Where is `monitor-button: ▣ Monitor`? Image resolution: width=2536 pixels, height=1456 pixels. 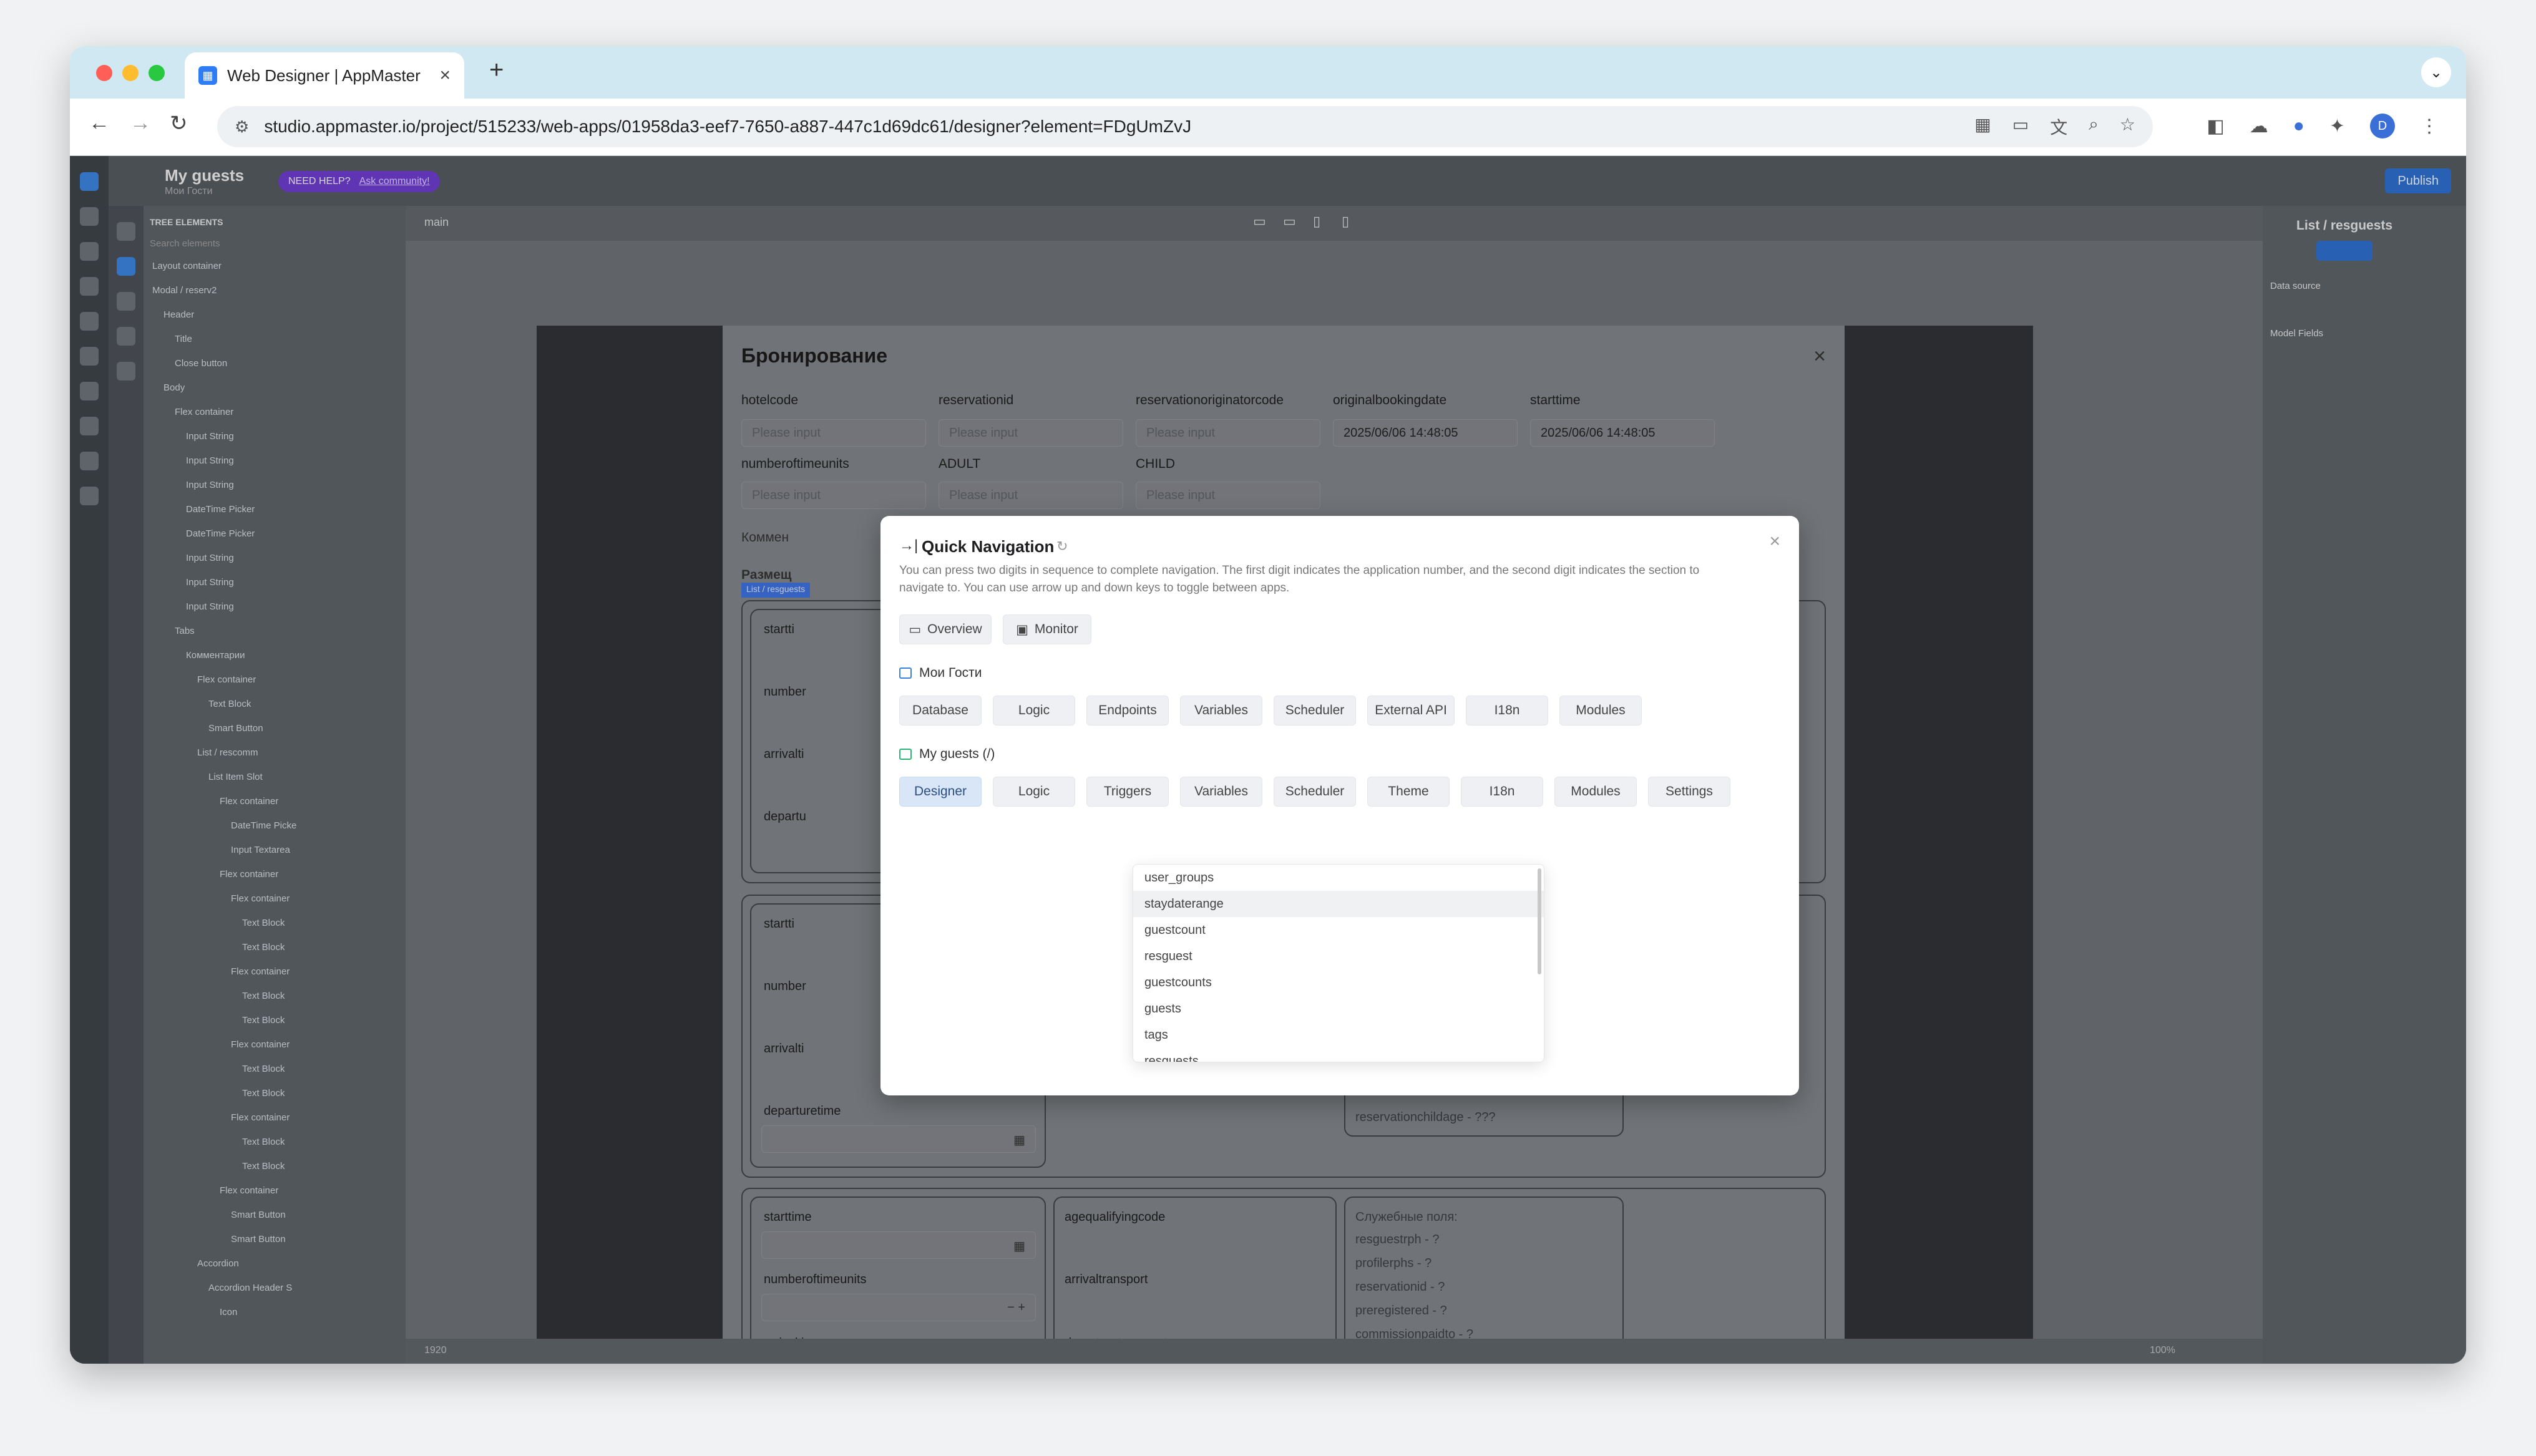 monitor-button: ▣ Monitor is located at coordinates (1047, 629).